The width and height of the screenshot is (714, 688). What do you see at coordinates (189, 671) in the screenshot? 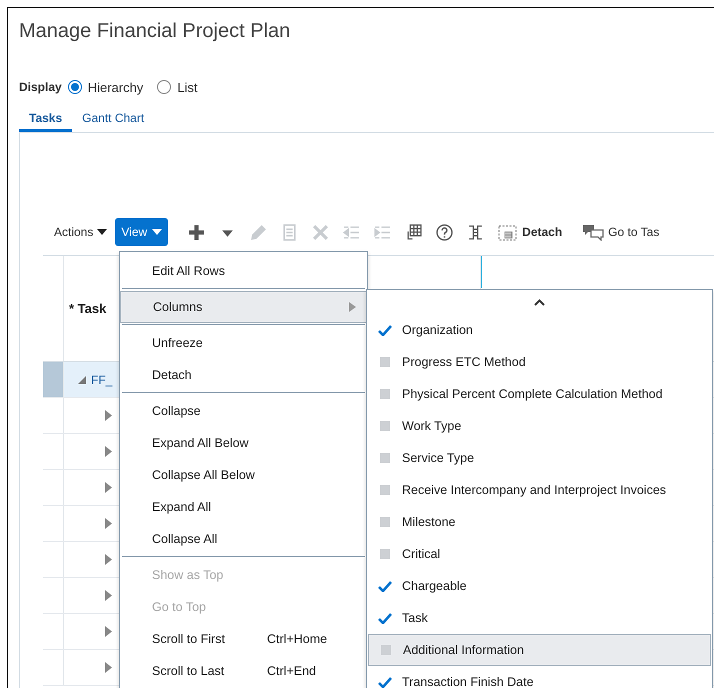
I see `menu-item-label: Scroll to Last` at bounding box center [189, 671].